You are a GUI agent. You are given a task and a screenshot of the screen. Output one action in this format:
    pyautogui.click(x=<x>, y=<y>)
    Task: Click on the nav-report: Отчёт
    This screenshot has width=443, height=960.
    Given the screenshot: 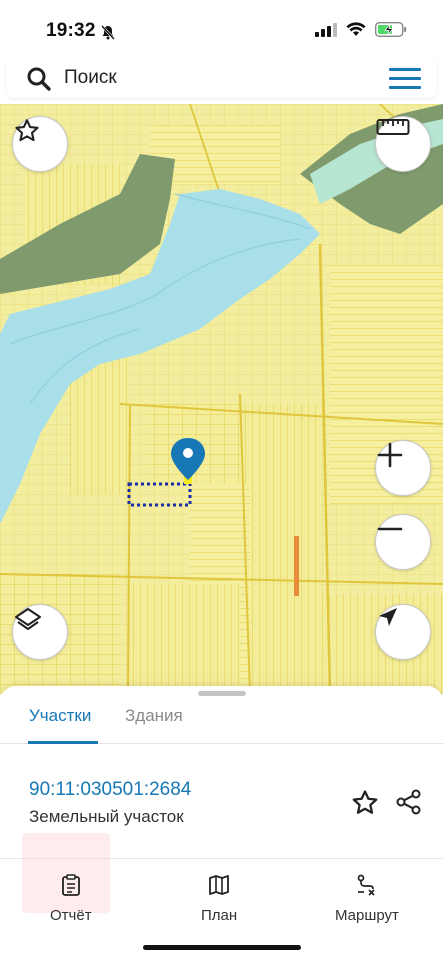 What is the action you would take?
    pyautogui.click(x=71, y=898)
    